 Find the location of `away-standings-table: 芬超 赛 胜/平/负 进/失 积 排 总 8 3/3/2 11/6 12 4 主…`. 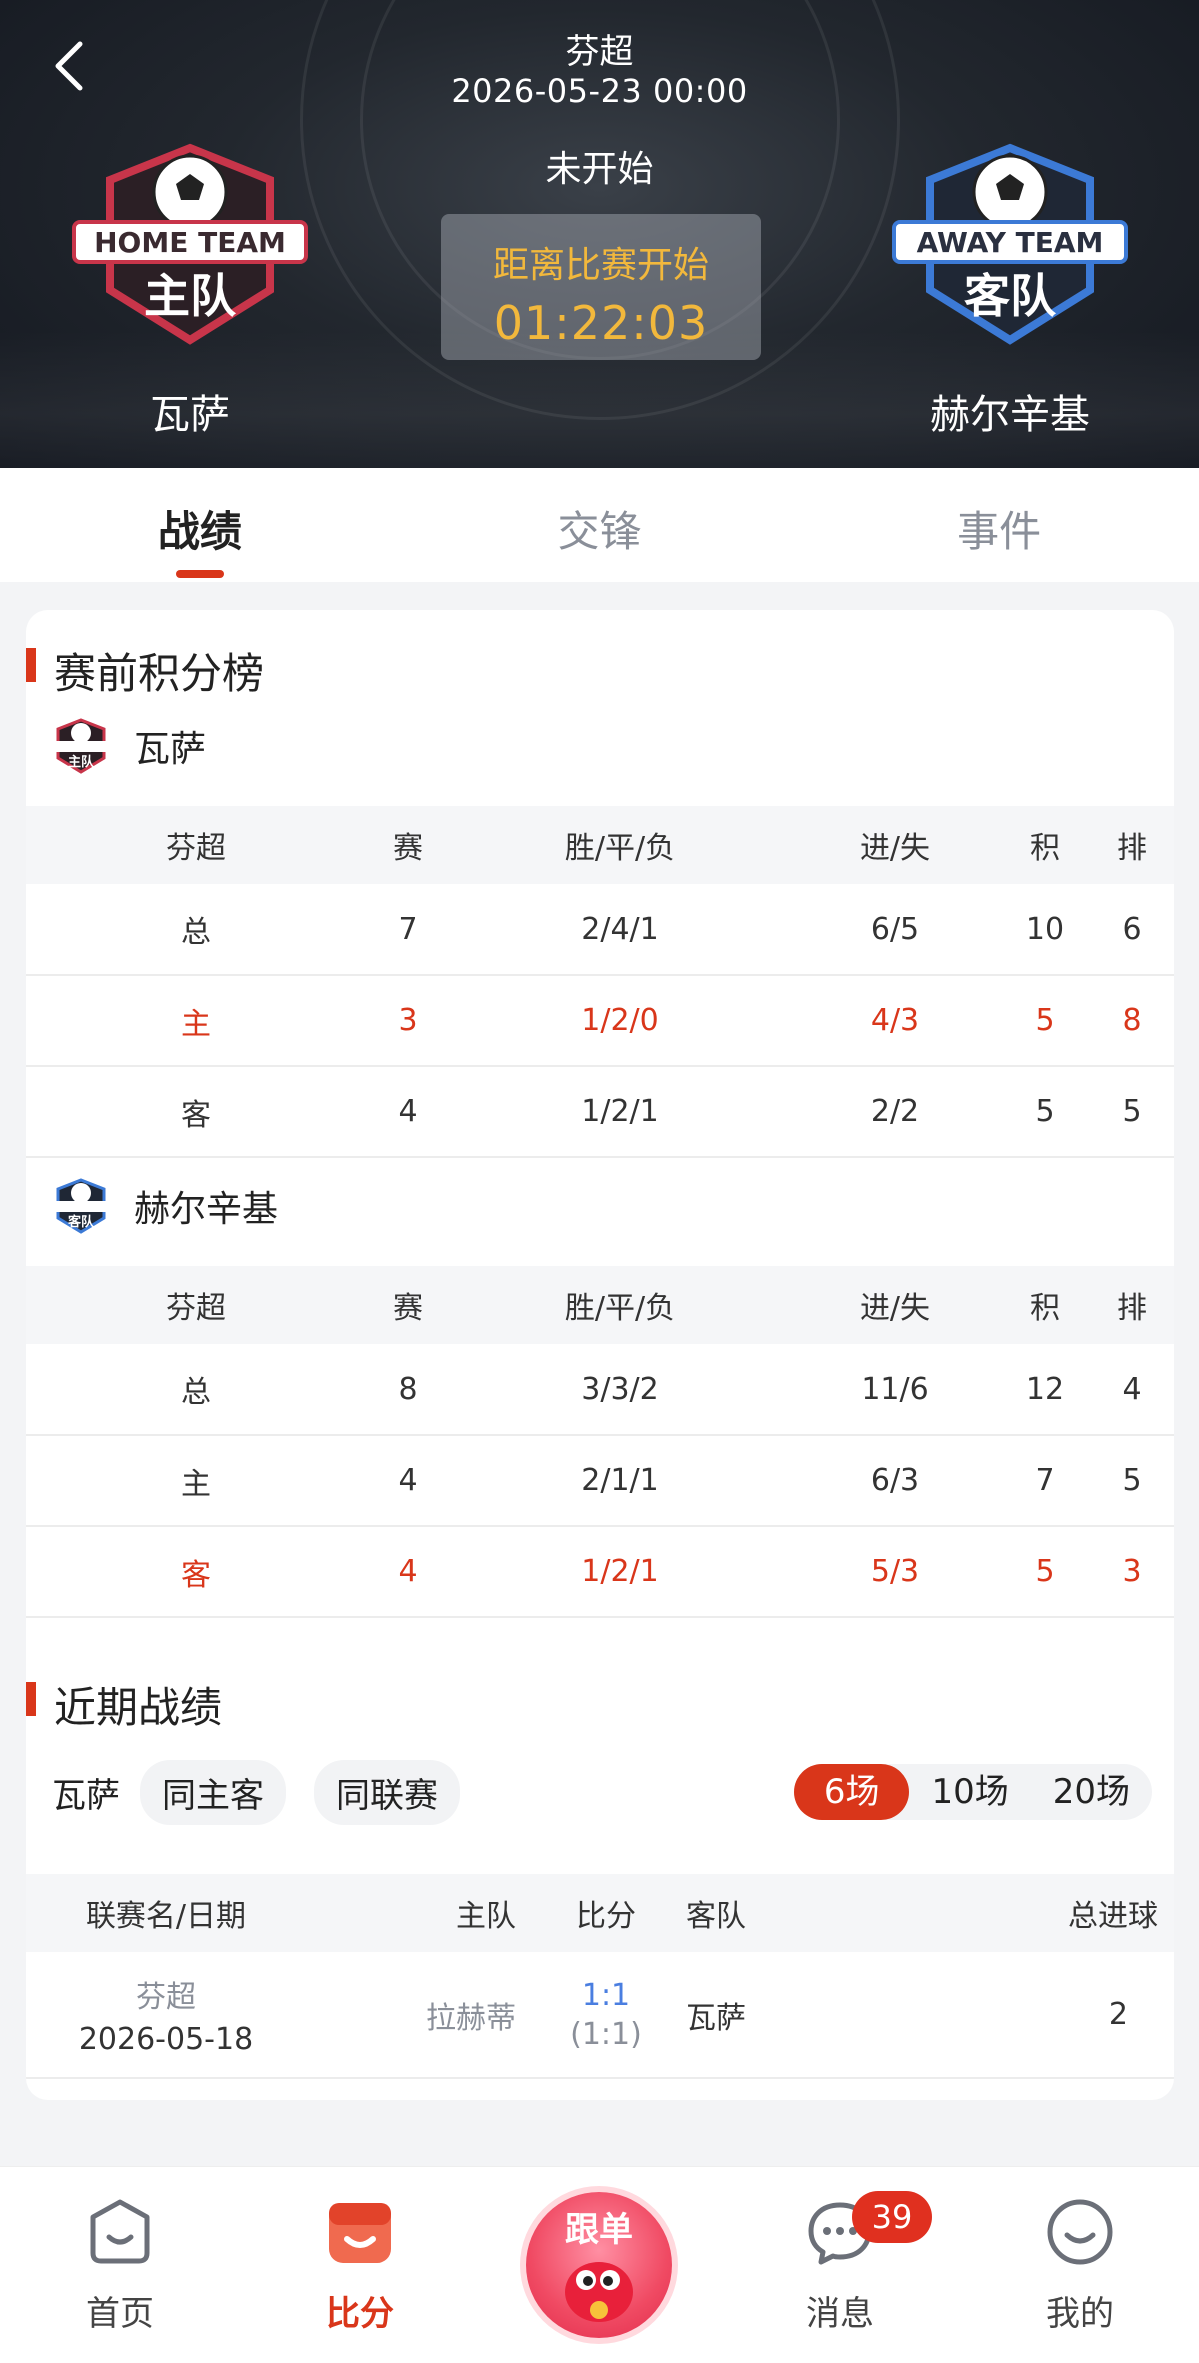

away-standings-table: 芬超 赛 胜/平/负 进/失 积 排 总 8 3/3/2 11/6 12 4 主… is located at coordinates (600, 1442).